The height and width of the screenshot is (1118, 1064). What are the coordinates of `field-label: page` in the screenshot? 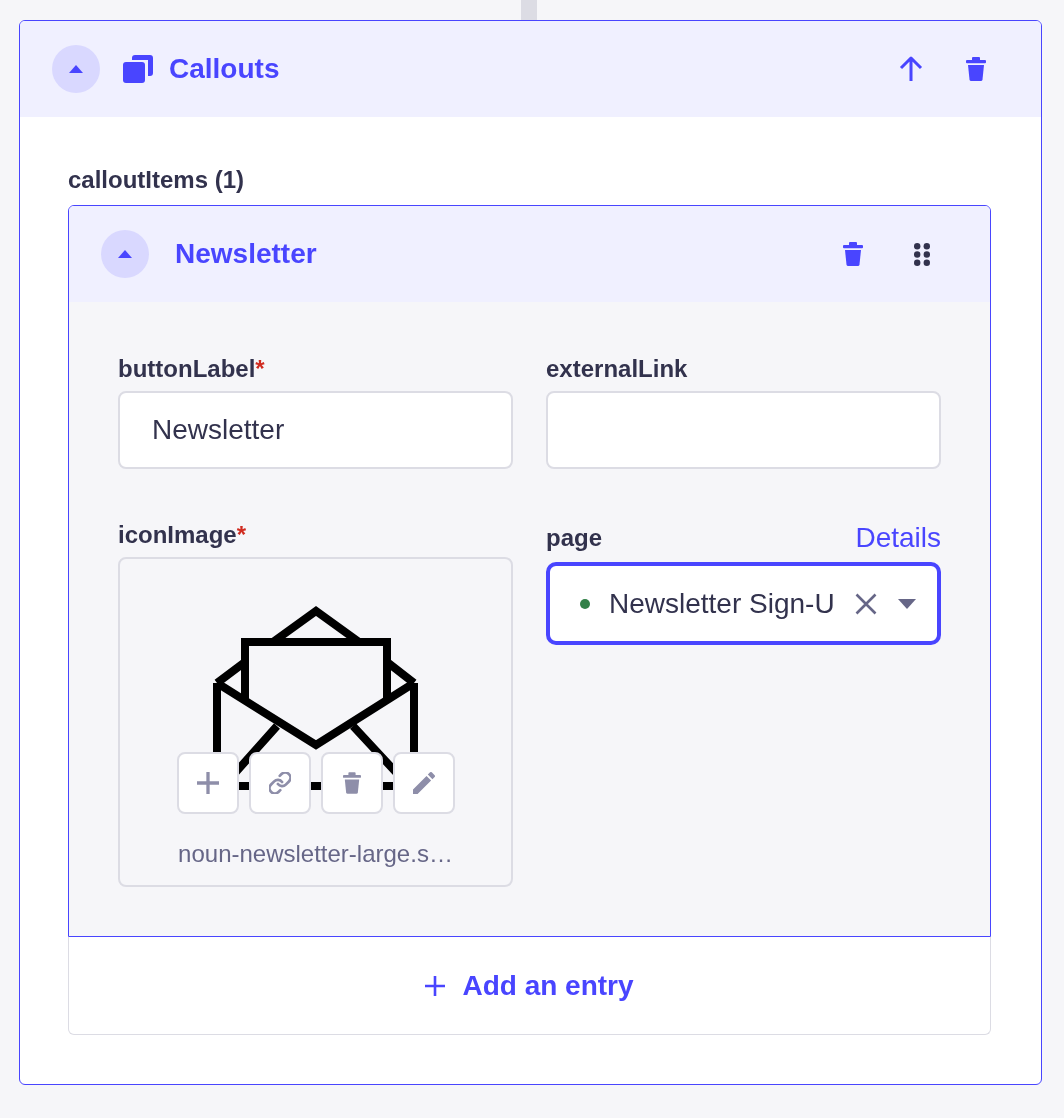 It's located at (574, 537).